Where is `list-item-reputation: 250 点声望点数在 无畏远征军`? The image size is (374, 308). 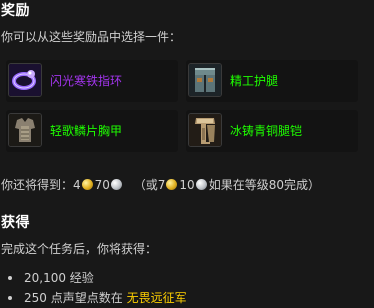 list-item-reputation: 250 点声望点数在 无畏远征军 is located at coordinates (96, 298).